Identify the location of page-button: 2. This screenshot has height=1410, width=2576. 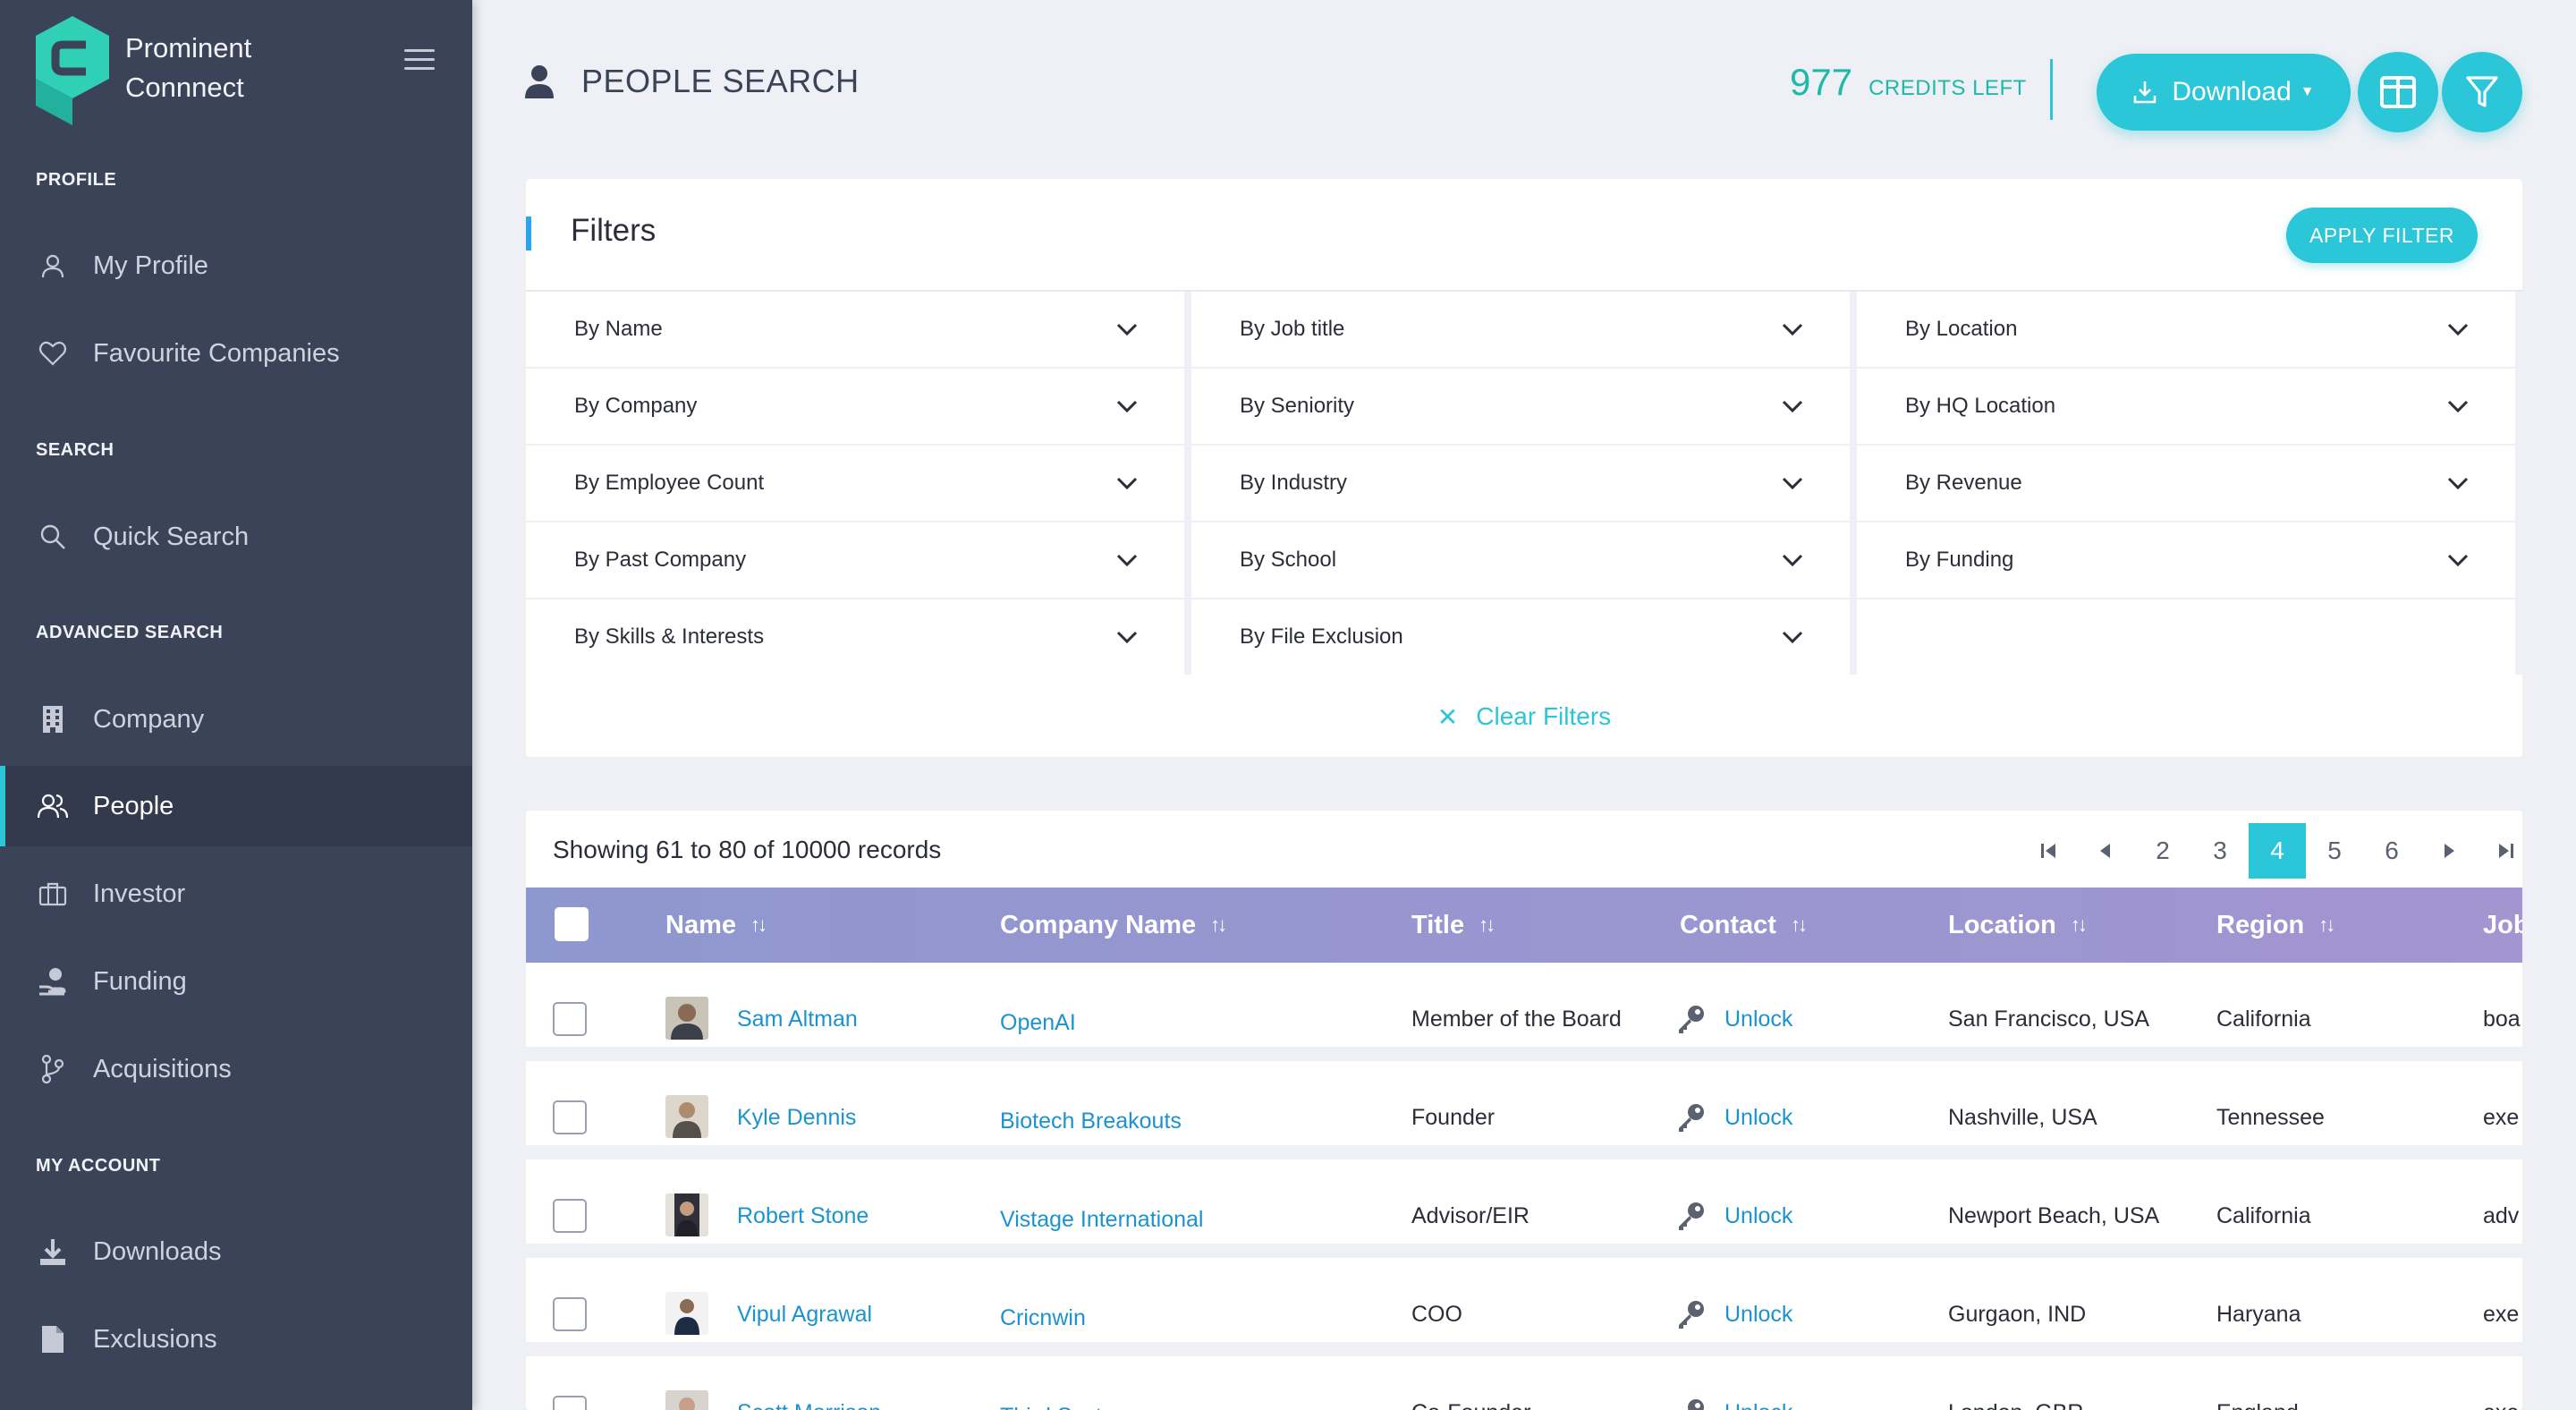
(2162, 851).